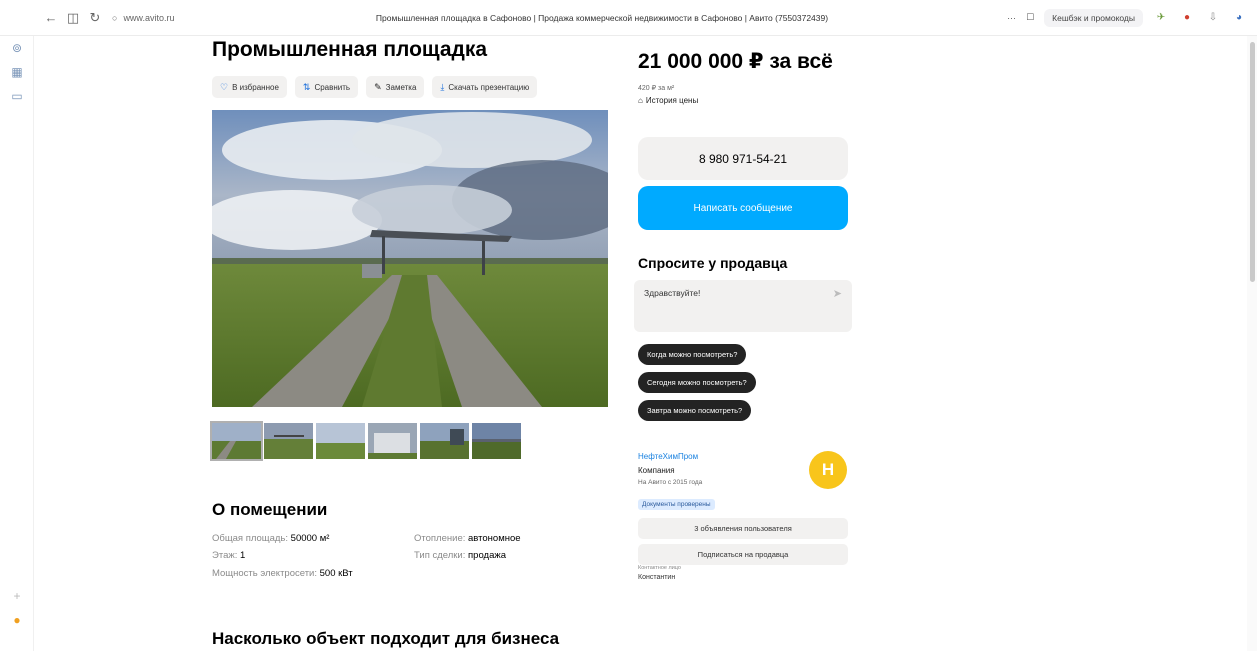 The height and width of the screenshot is (651, 1257). What do you see at coordinates (487, 555) in the screenshot?
I see `param-value: продажа` at bounding box center [487, 555].